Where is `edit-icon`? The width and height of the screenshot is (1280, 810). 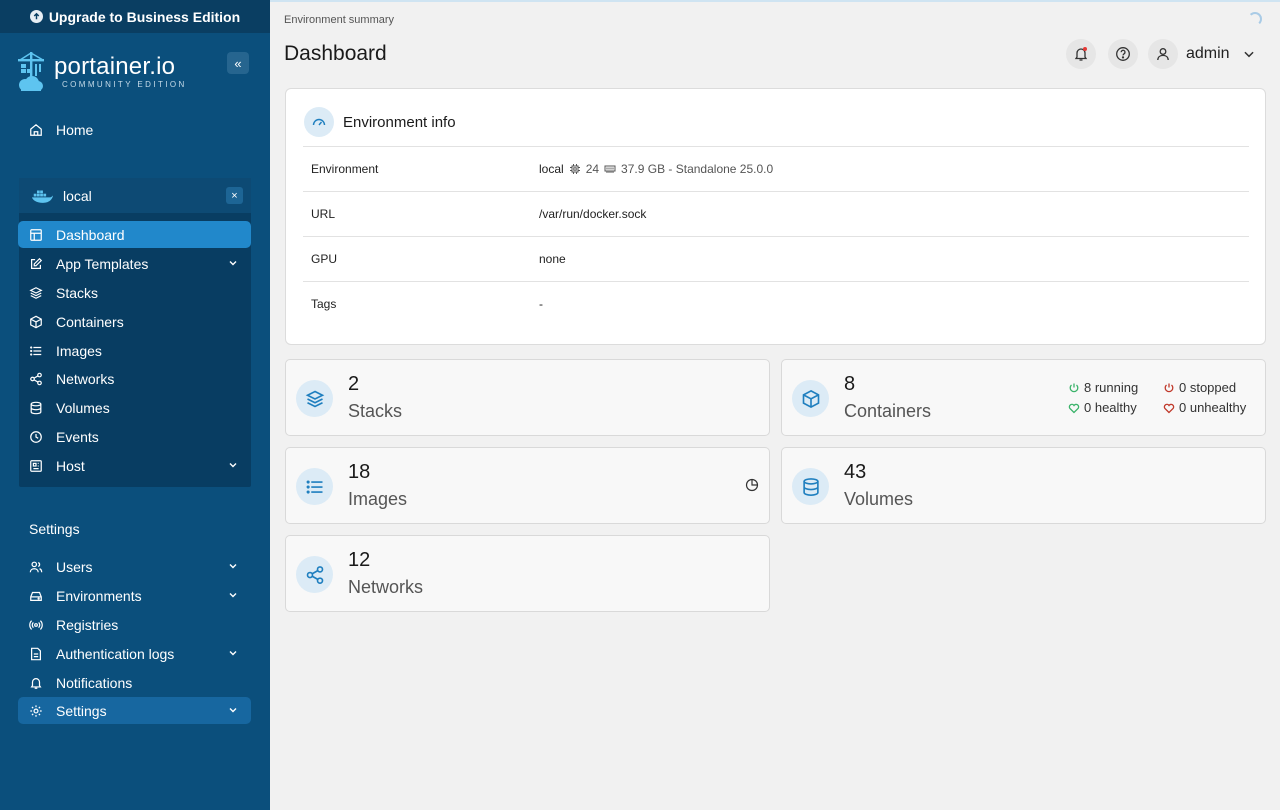 edit-icon is located at coordinates (36, 264).